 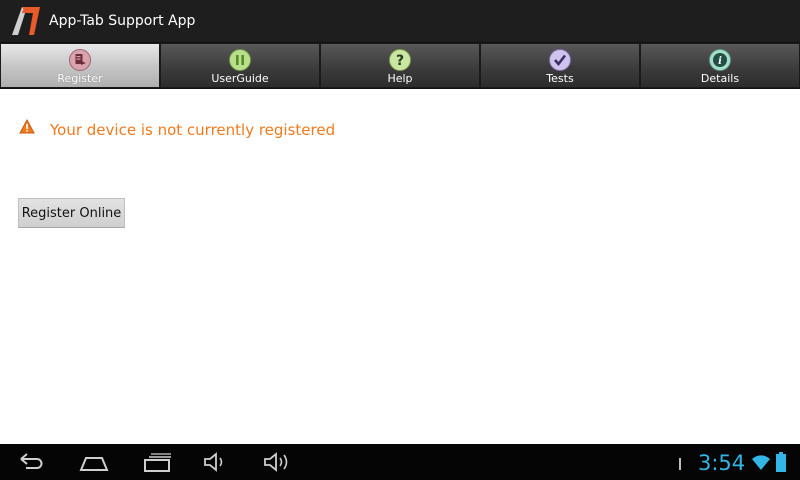 I want to click on title-bar: App-Tab Support App, so click(x=400, y=21).